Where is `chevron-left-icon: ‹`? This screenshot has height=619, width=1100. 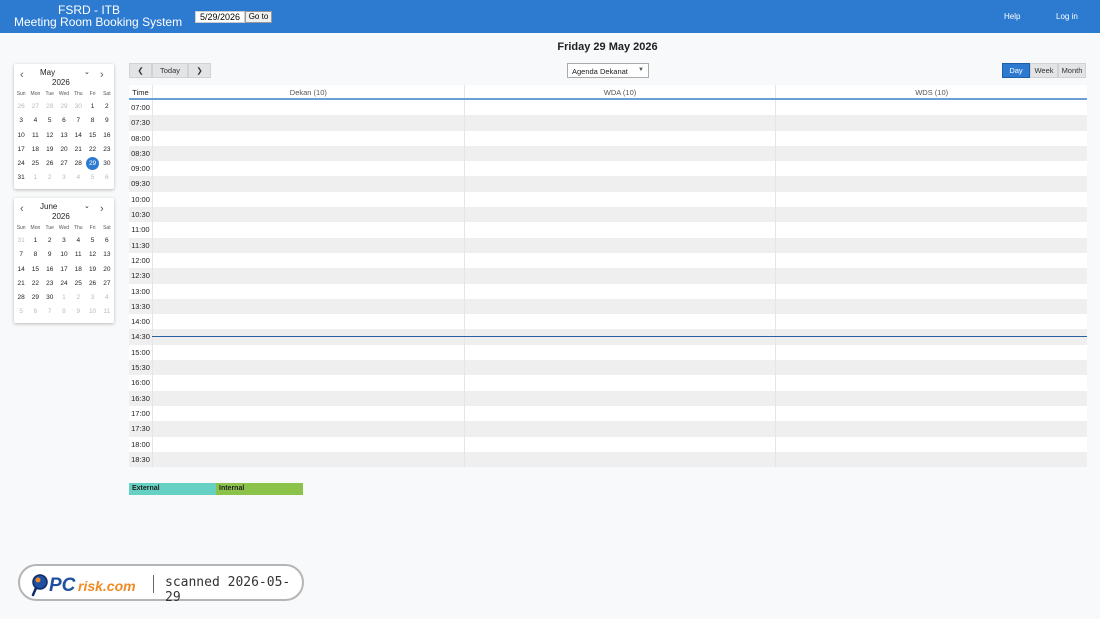 chevron-left-icon: ‹ is located at coordinates (22, 209).